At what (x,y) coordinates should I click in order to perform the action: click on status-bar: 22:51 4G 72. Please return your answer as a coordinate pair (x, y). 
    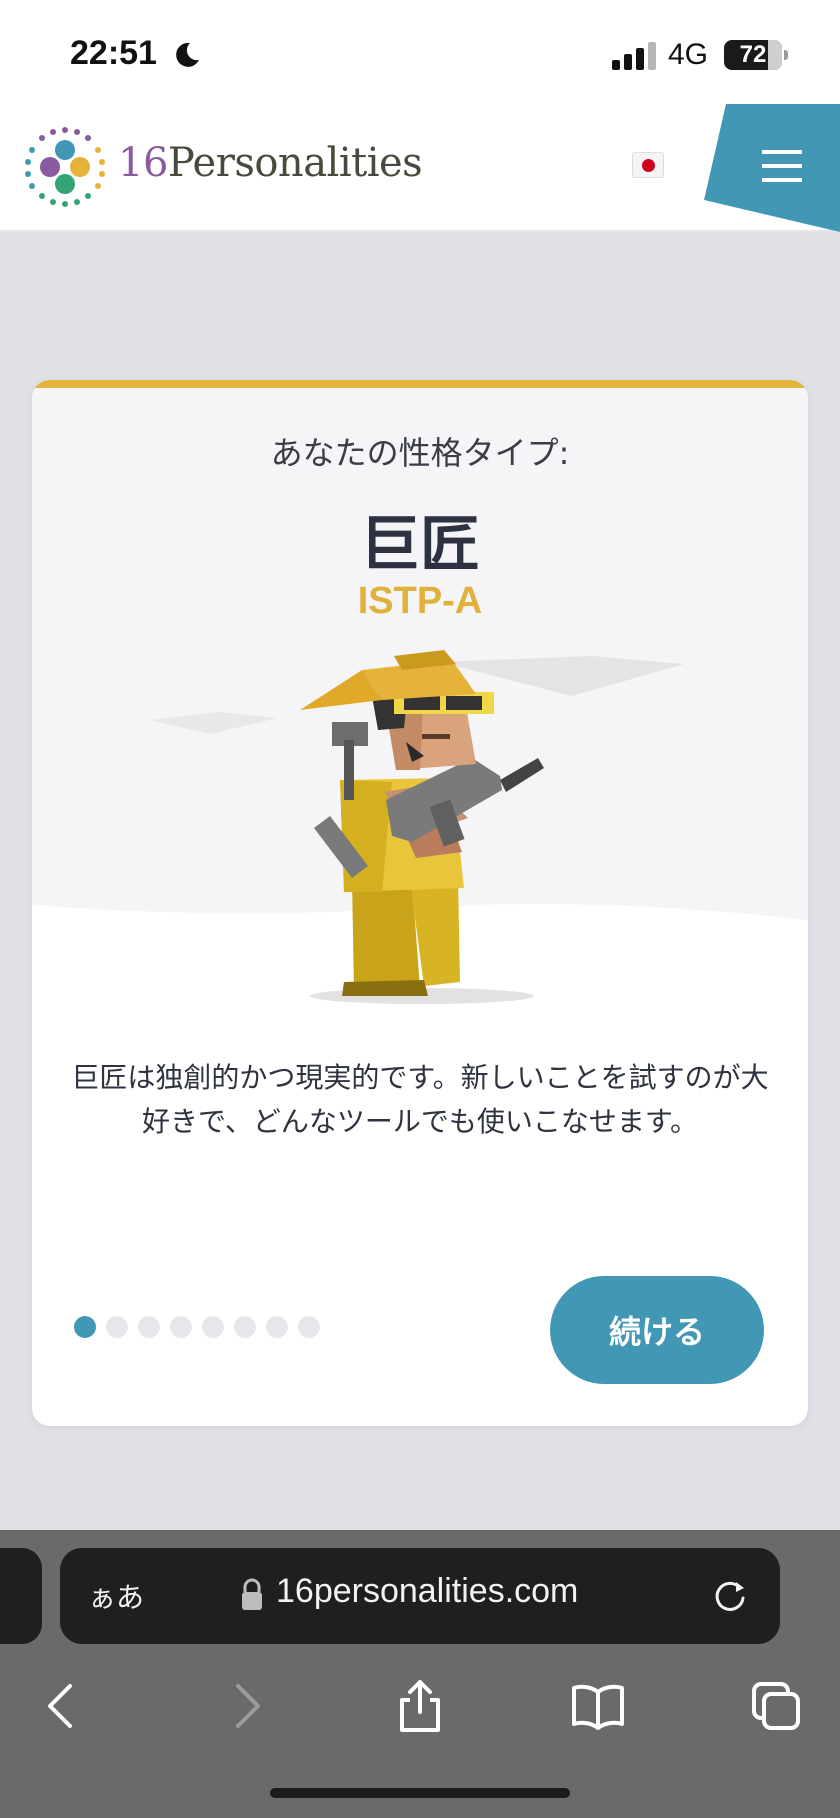
    Looking at the image, I should click on (420, 52).